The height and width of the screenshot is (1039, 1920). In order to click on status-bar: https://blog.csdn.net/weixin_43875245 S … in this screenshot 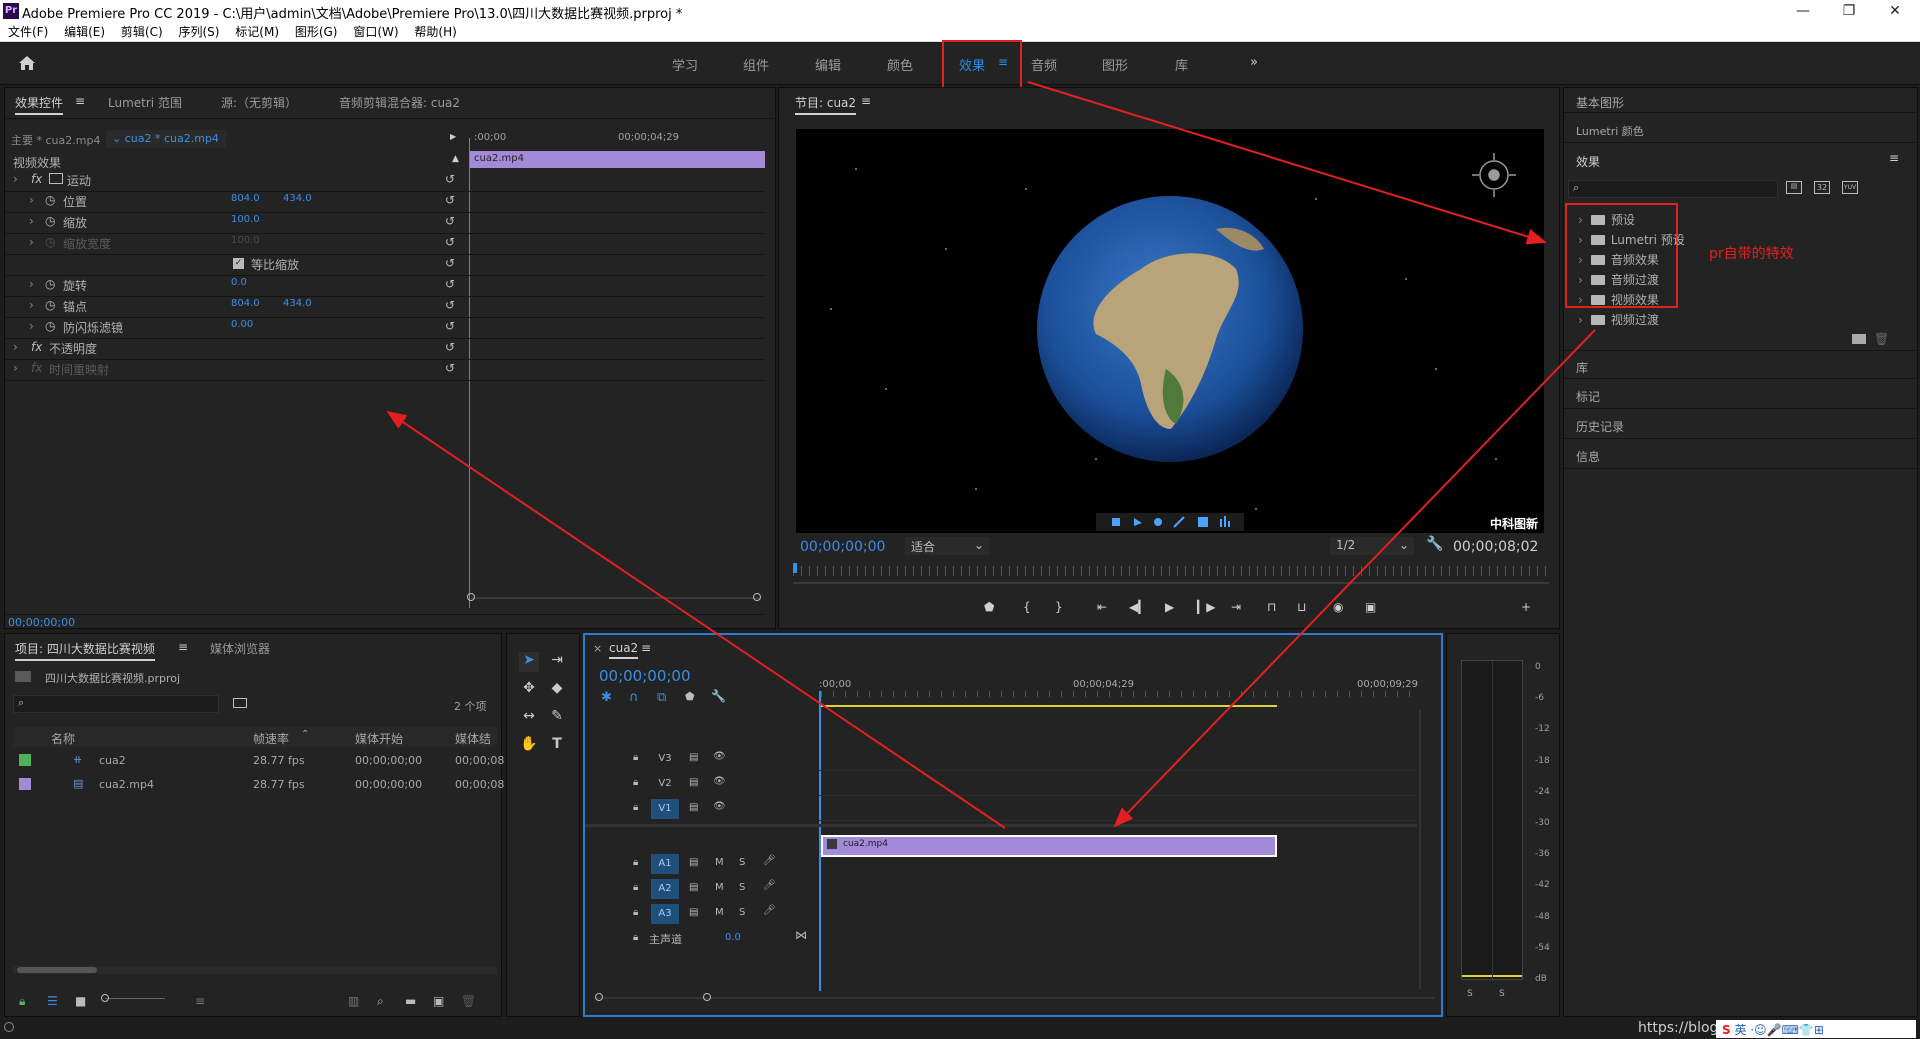, I will do `click(960, 1029)`.